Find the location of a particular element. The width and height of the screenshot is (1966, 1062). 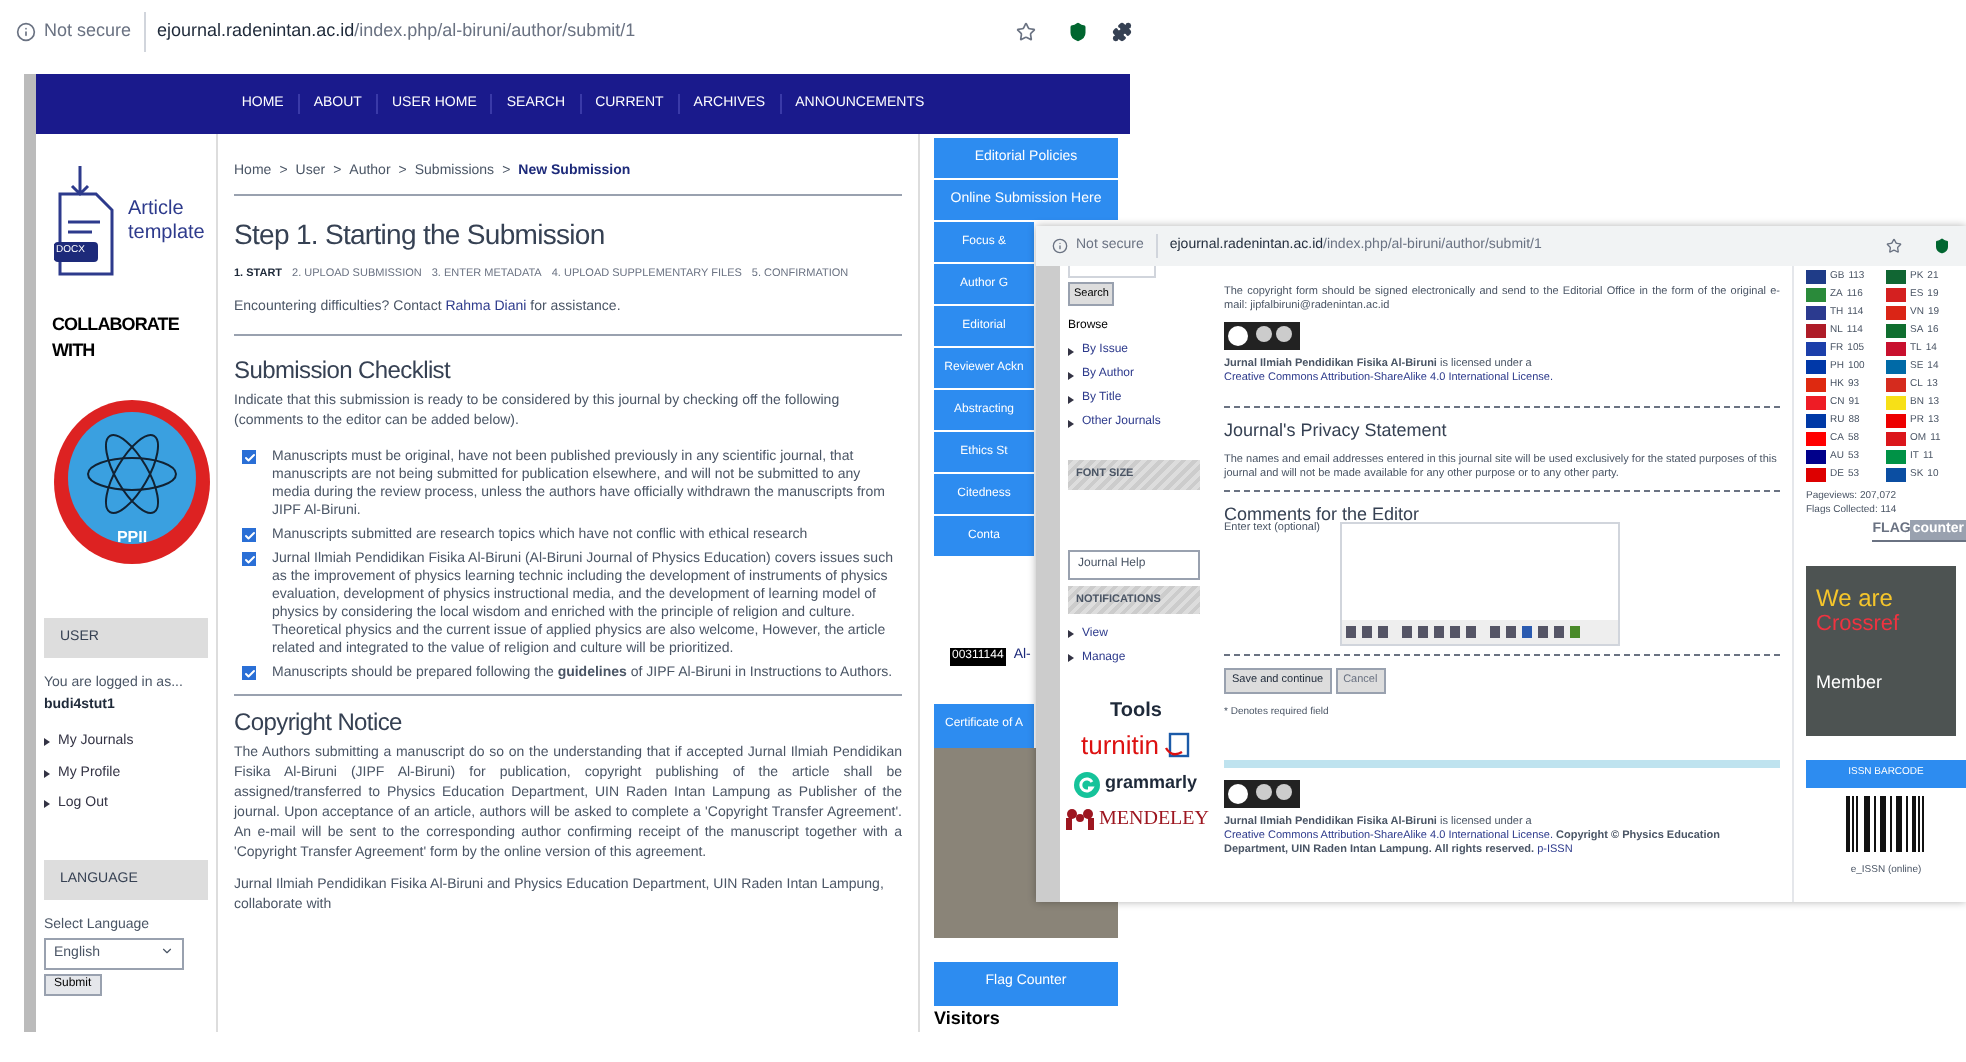

visitors-heading: Visitors is located at coordinates (968, 1018).